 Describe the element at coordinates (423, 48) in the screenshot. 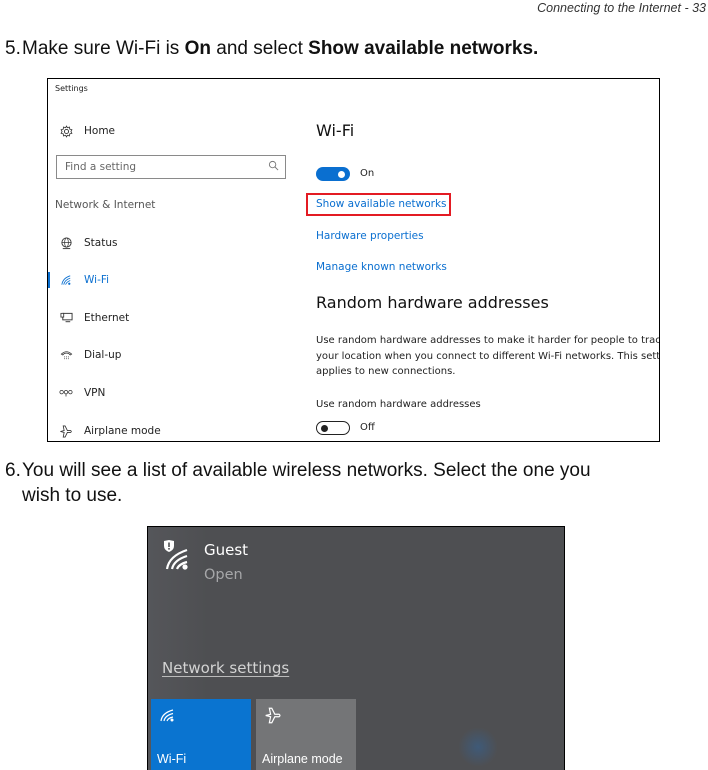

I see `step-bold-show-networks: Show available networks.` at that location.